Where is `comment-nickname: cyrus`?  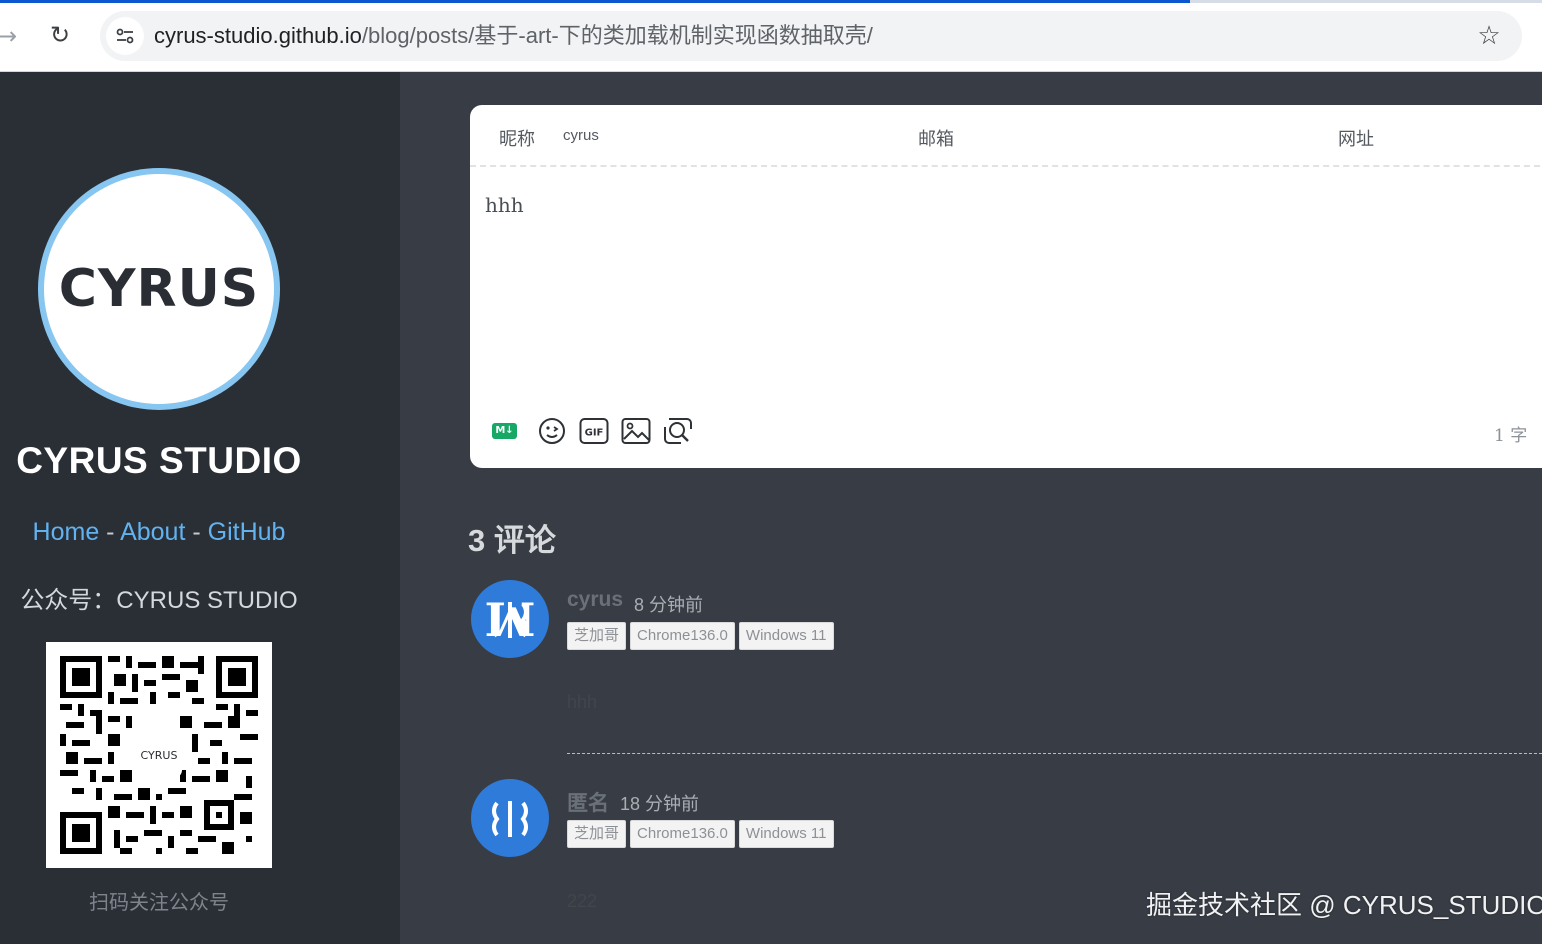
comment-nickname: cyrus is located at coordinates (595, 600).